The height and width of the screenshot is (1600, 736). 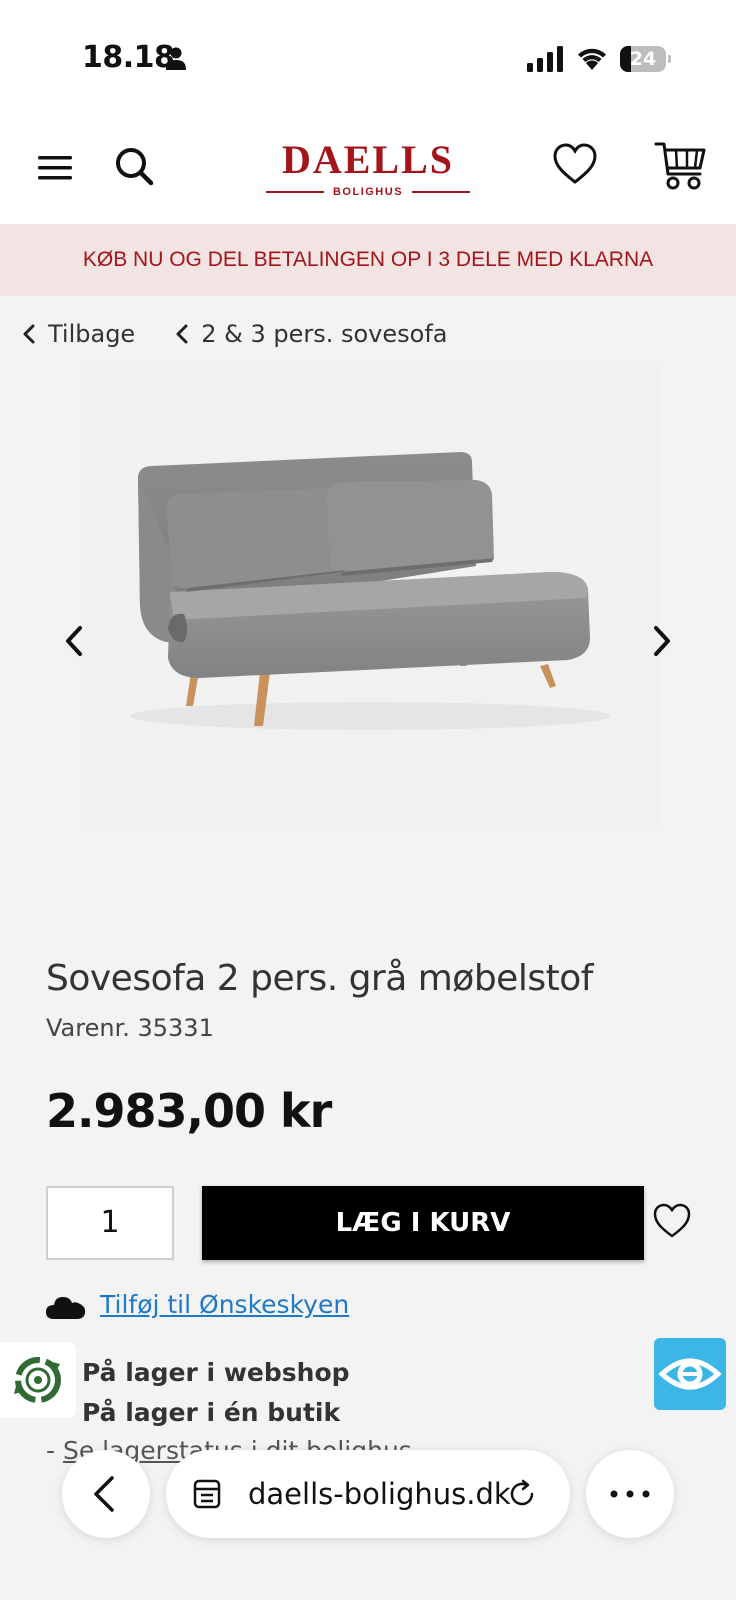 I want to click on person-icon, so click(x=176, y=58).